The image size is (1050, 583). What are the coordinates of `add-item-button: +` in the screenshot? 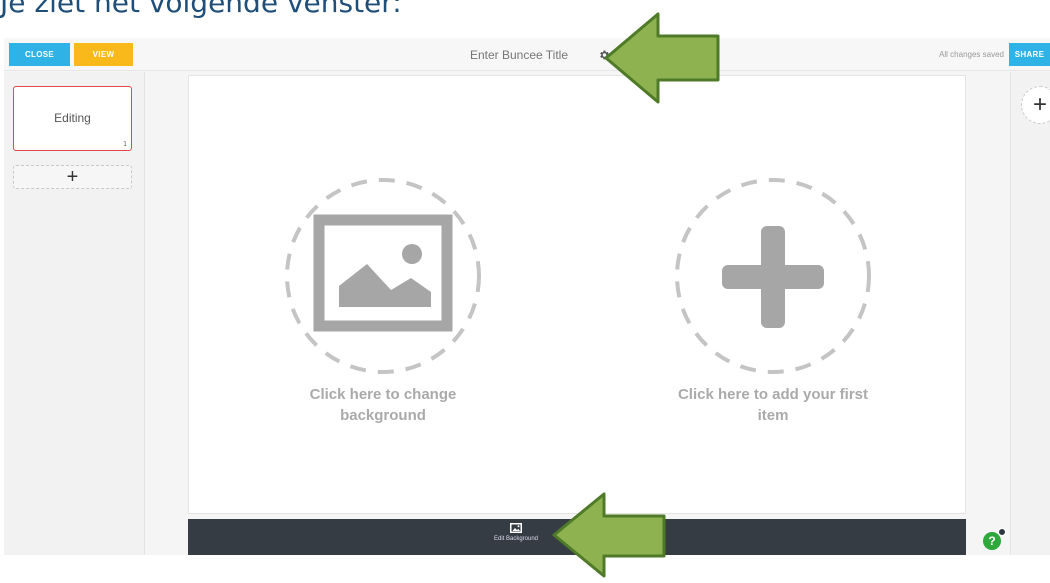 It's located at (1035, 105).